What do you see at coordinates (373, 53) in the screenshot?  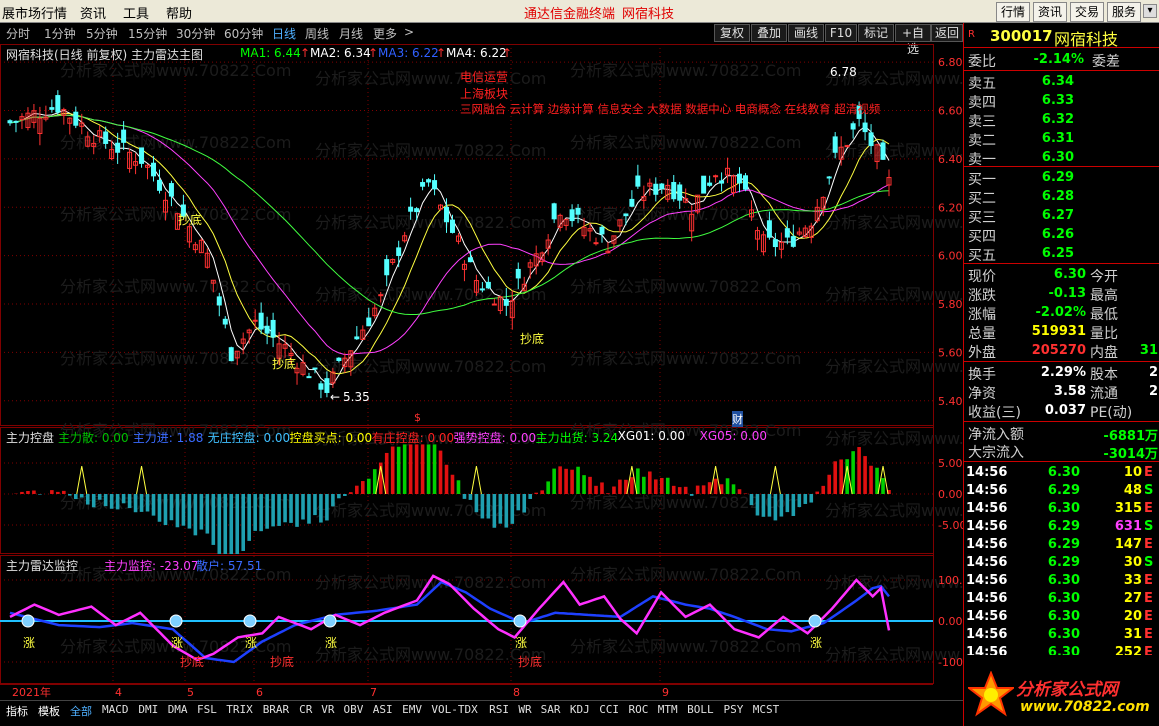 I see `ma2-up-icon: ↑` at bounding box center [373, 53].